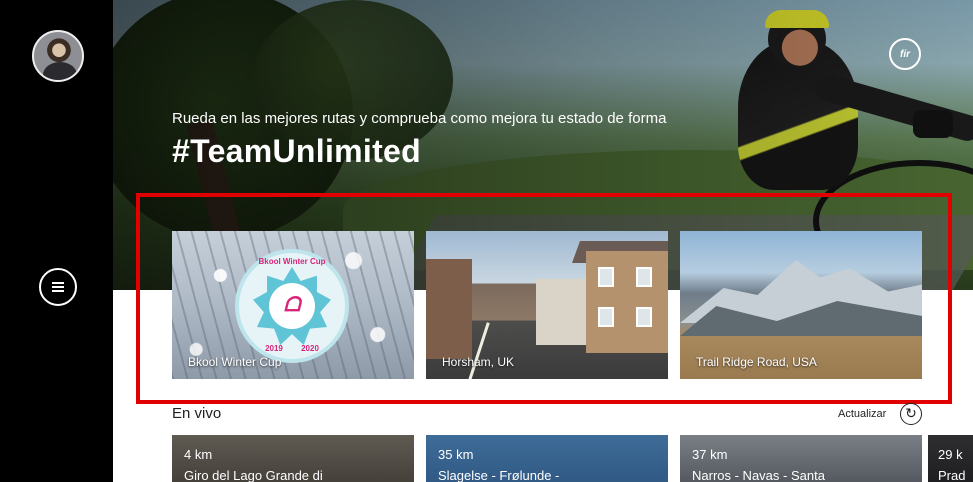  Describe the element at coordinates (293, 458) in the screenshot. I see `live-ride-card: 4 km Giro del Lago Grande di` at that location.